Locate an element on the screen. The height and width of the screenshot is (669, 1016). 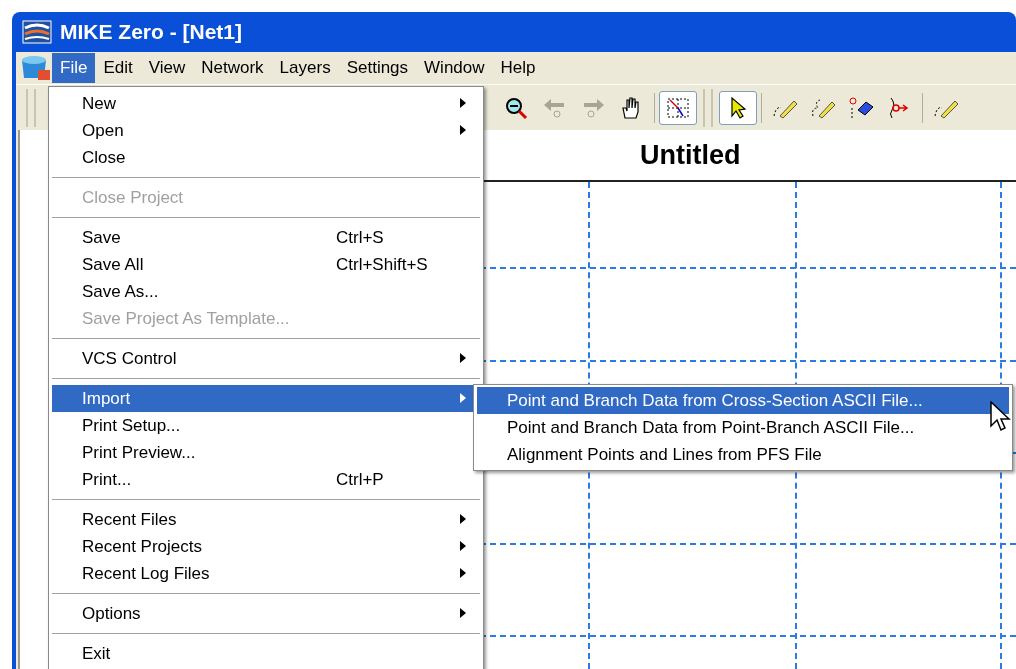
menu-option: Recent Log Files is located at coordinates (266, 573).